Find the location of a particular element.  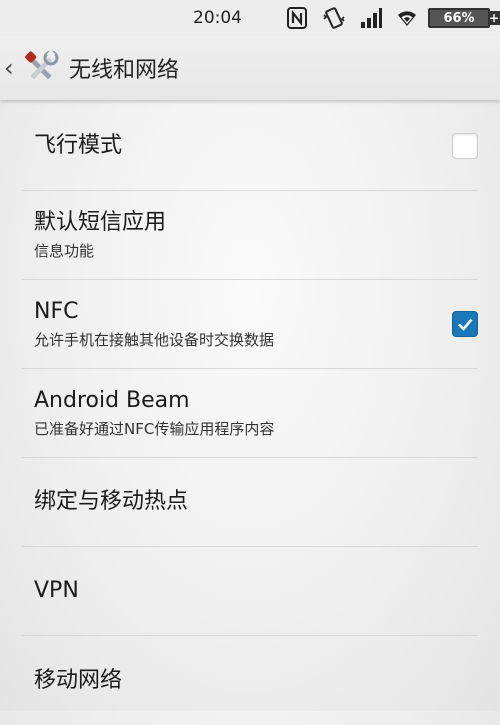

android-beam-setting: Android Beam 已准备好通过NFC传输应用程序内容 is located at coordinates (250, 413).